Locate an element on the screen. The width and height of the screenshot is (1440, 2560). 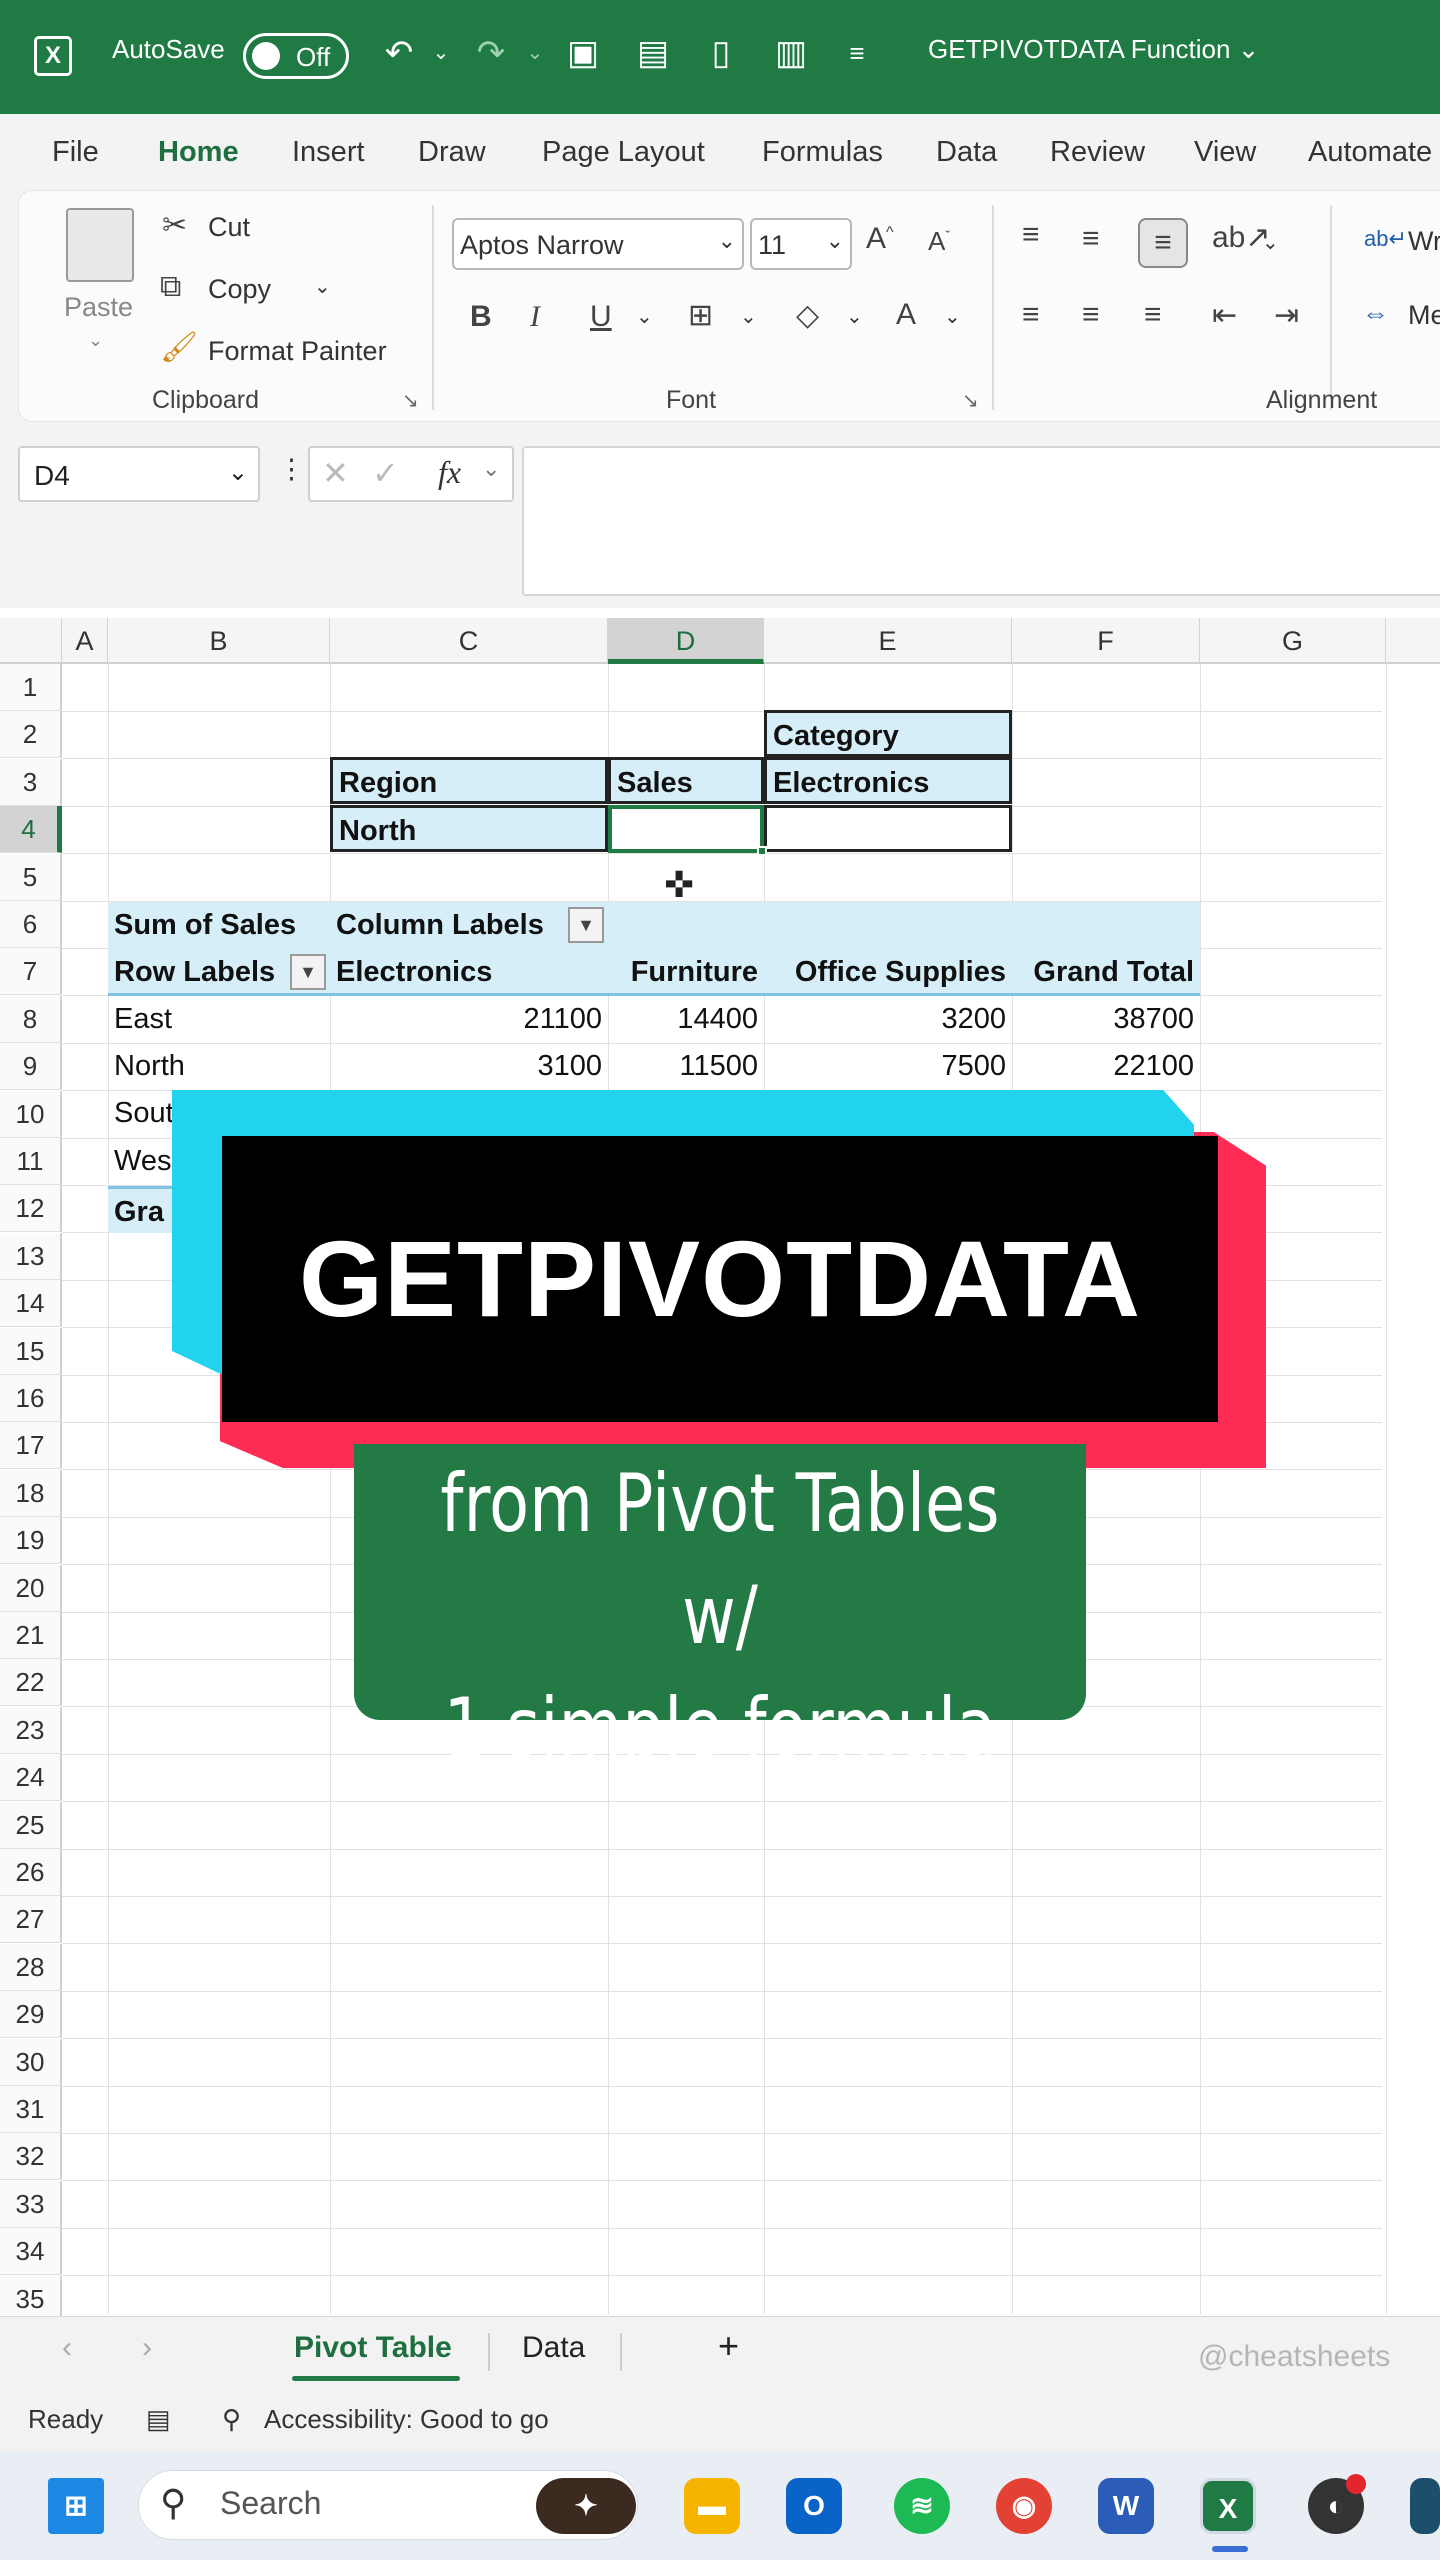
select-all-corner is located at coordinates (31, 641).